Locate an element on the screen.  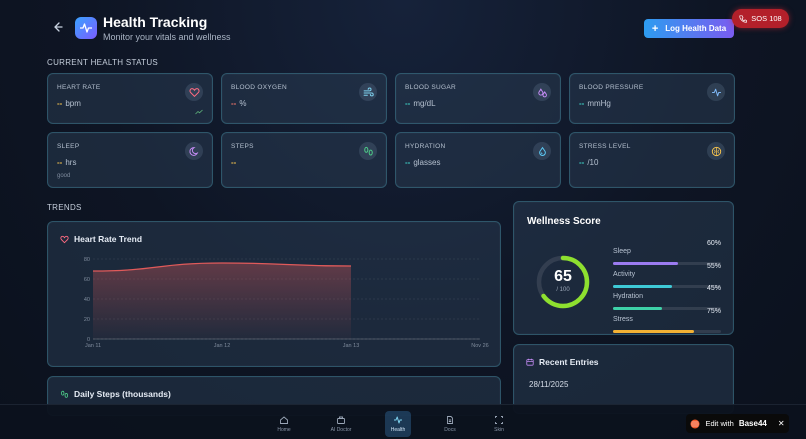
page-subtitle: Monitor your vitals and wellness is located at coordinates (167, 37).